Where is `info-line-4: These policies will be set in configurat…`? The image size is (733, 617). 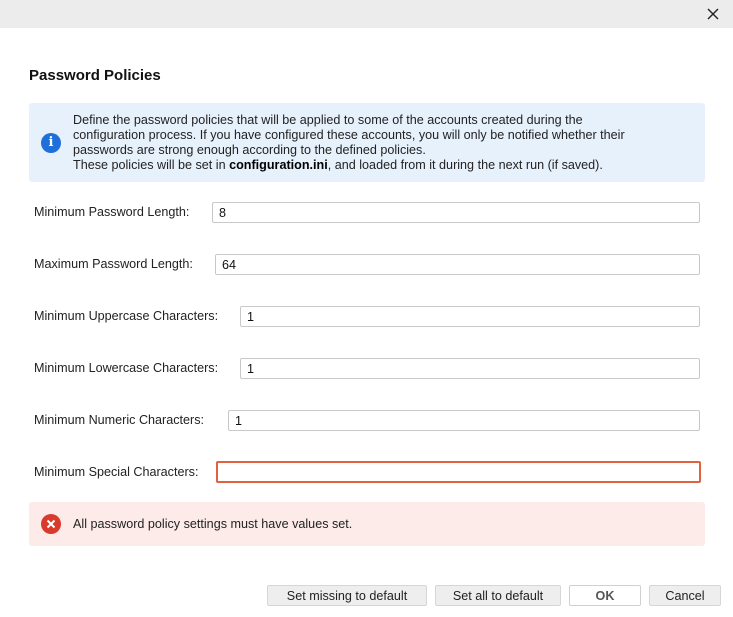
info-line-4: These policies will be set in configurat… is located at coordinates (383, 165).